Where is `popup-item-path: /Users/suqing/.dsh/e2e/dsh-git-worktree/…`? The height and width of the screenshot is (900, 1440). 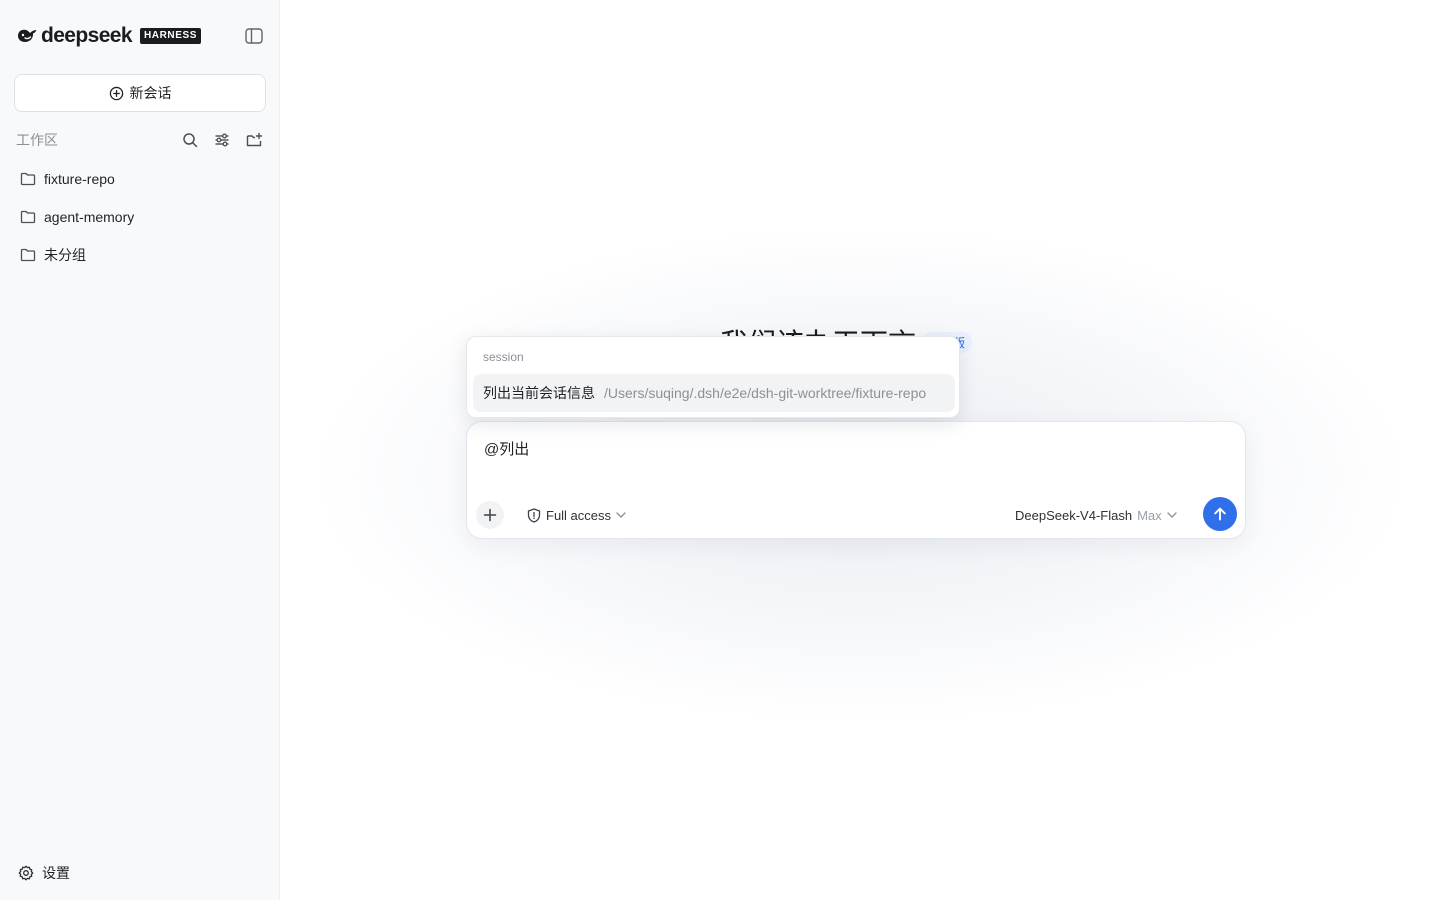
popup-item-path: /Users/suqing/.dsh/e2e/dsh-git-worktree/… is located at coordinates (765, 393).